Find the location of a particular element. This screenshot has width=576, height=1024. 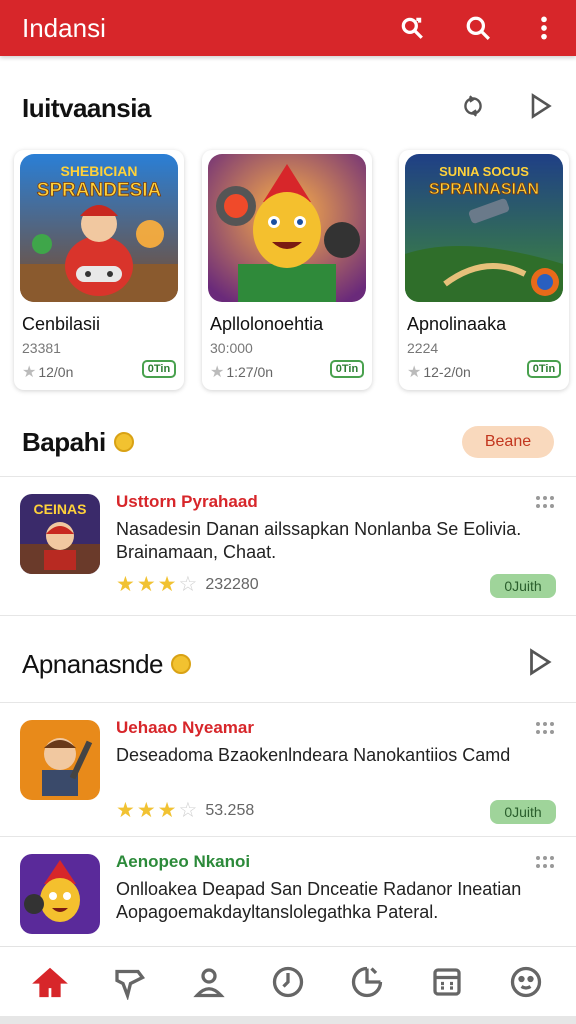

rating-count: 53.258 is located at coordinates (230, 810).